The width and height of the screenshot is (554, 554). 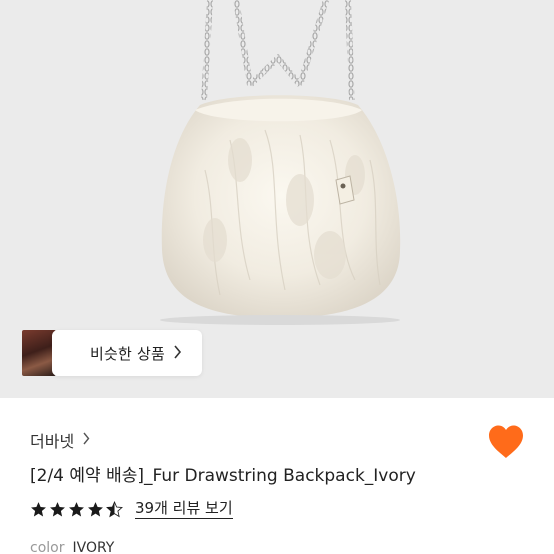 I want to click on star-half-icon, so click(x=114, y=508).